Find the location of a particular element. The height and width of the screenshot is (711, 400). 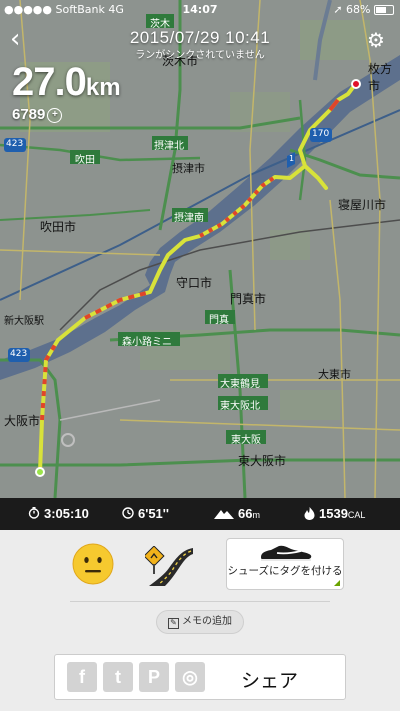

road-sign-higashiosaka: 東大阪 is located at coordinates (246, 440).